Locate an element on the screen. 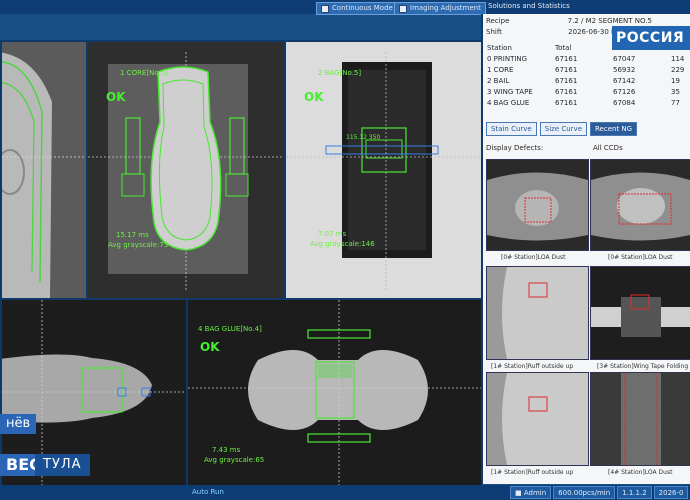  measure-readout: 115.12 350 is located at coordinates (363, 137).